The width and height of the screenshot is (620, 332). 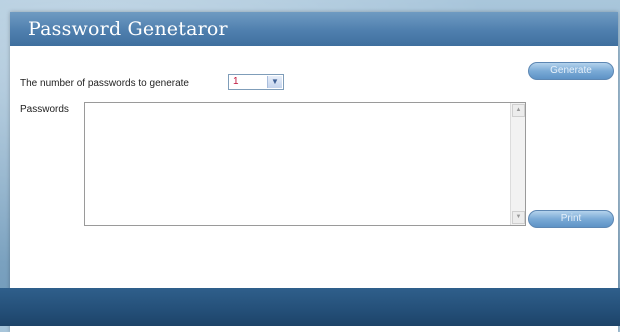 What do you see at coordinates (518, 110) in the screenshot?
I see `scroll-up-icon: ▲` at bounding box center [518, 110].